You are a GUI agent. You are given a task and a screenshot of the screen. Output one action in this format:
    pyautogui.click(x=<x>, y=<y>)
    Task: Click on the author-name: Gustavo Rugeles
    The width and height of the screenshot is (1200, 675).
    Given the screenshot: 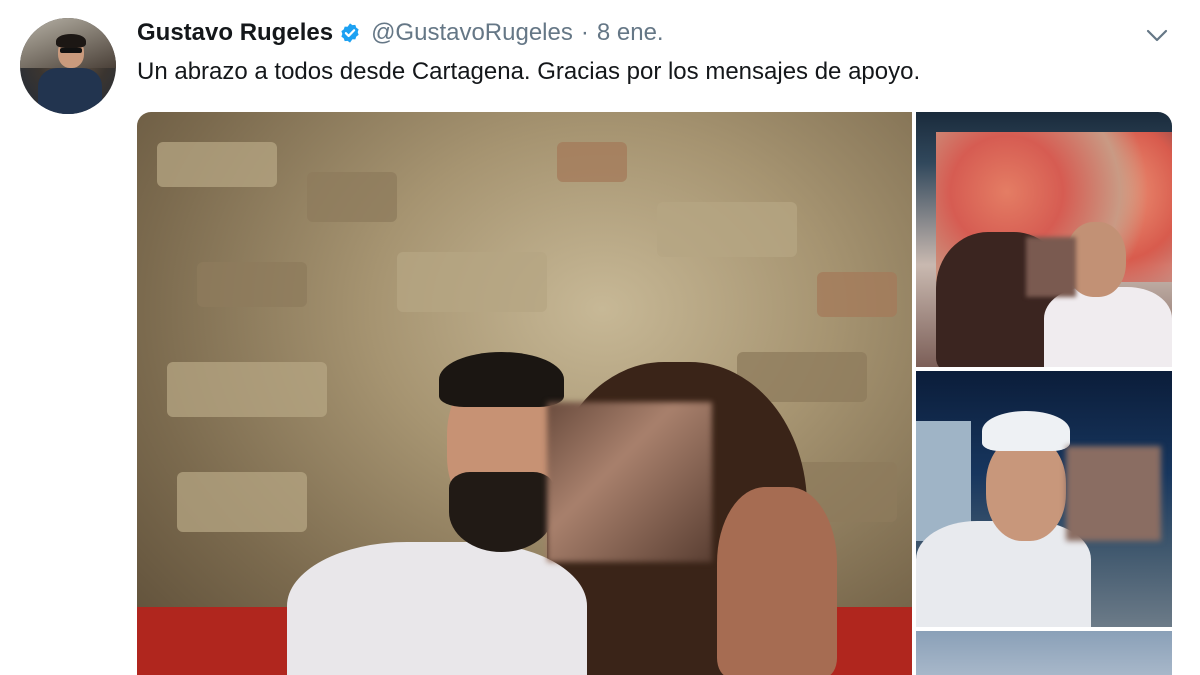 What is the action you would take?
    pyautogui.click(x=235, y=33)
    